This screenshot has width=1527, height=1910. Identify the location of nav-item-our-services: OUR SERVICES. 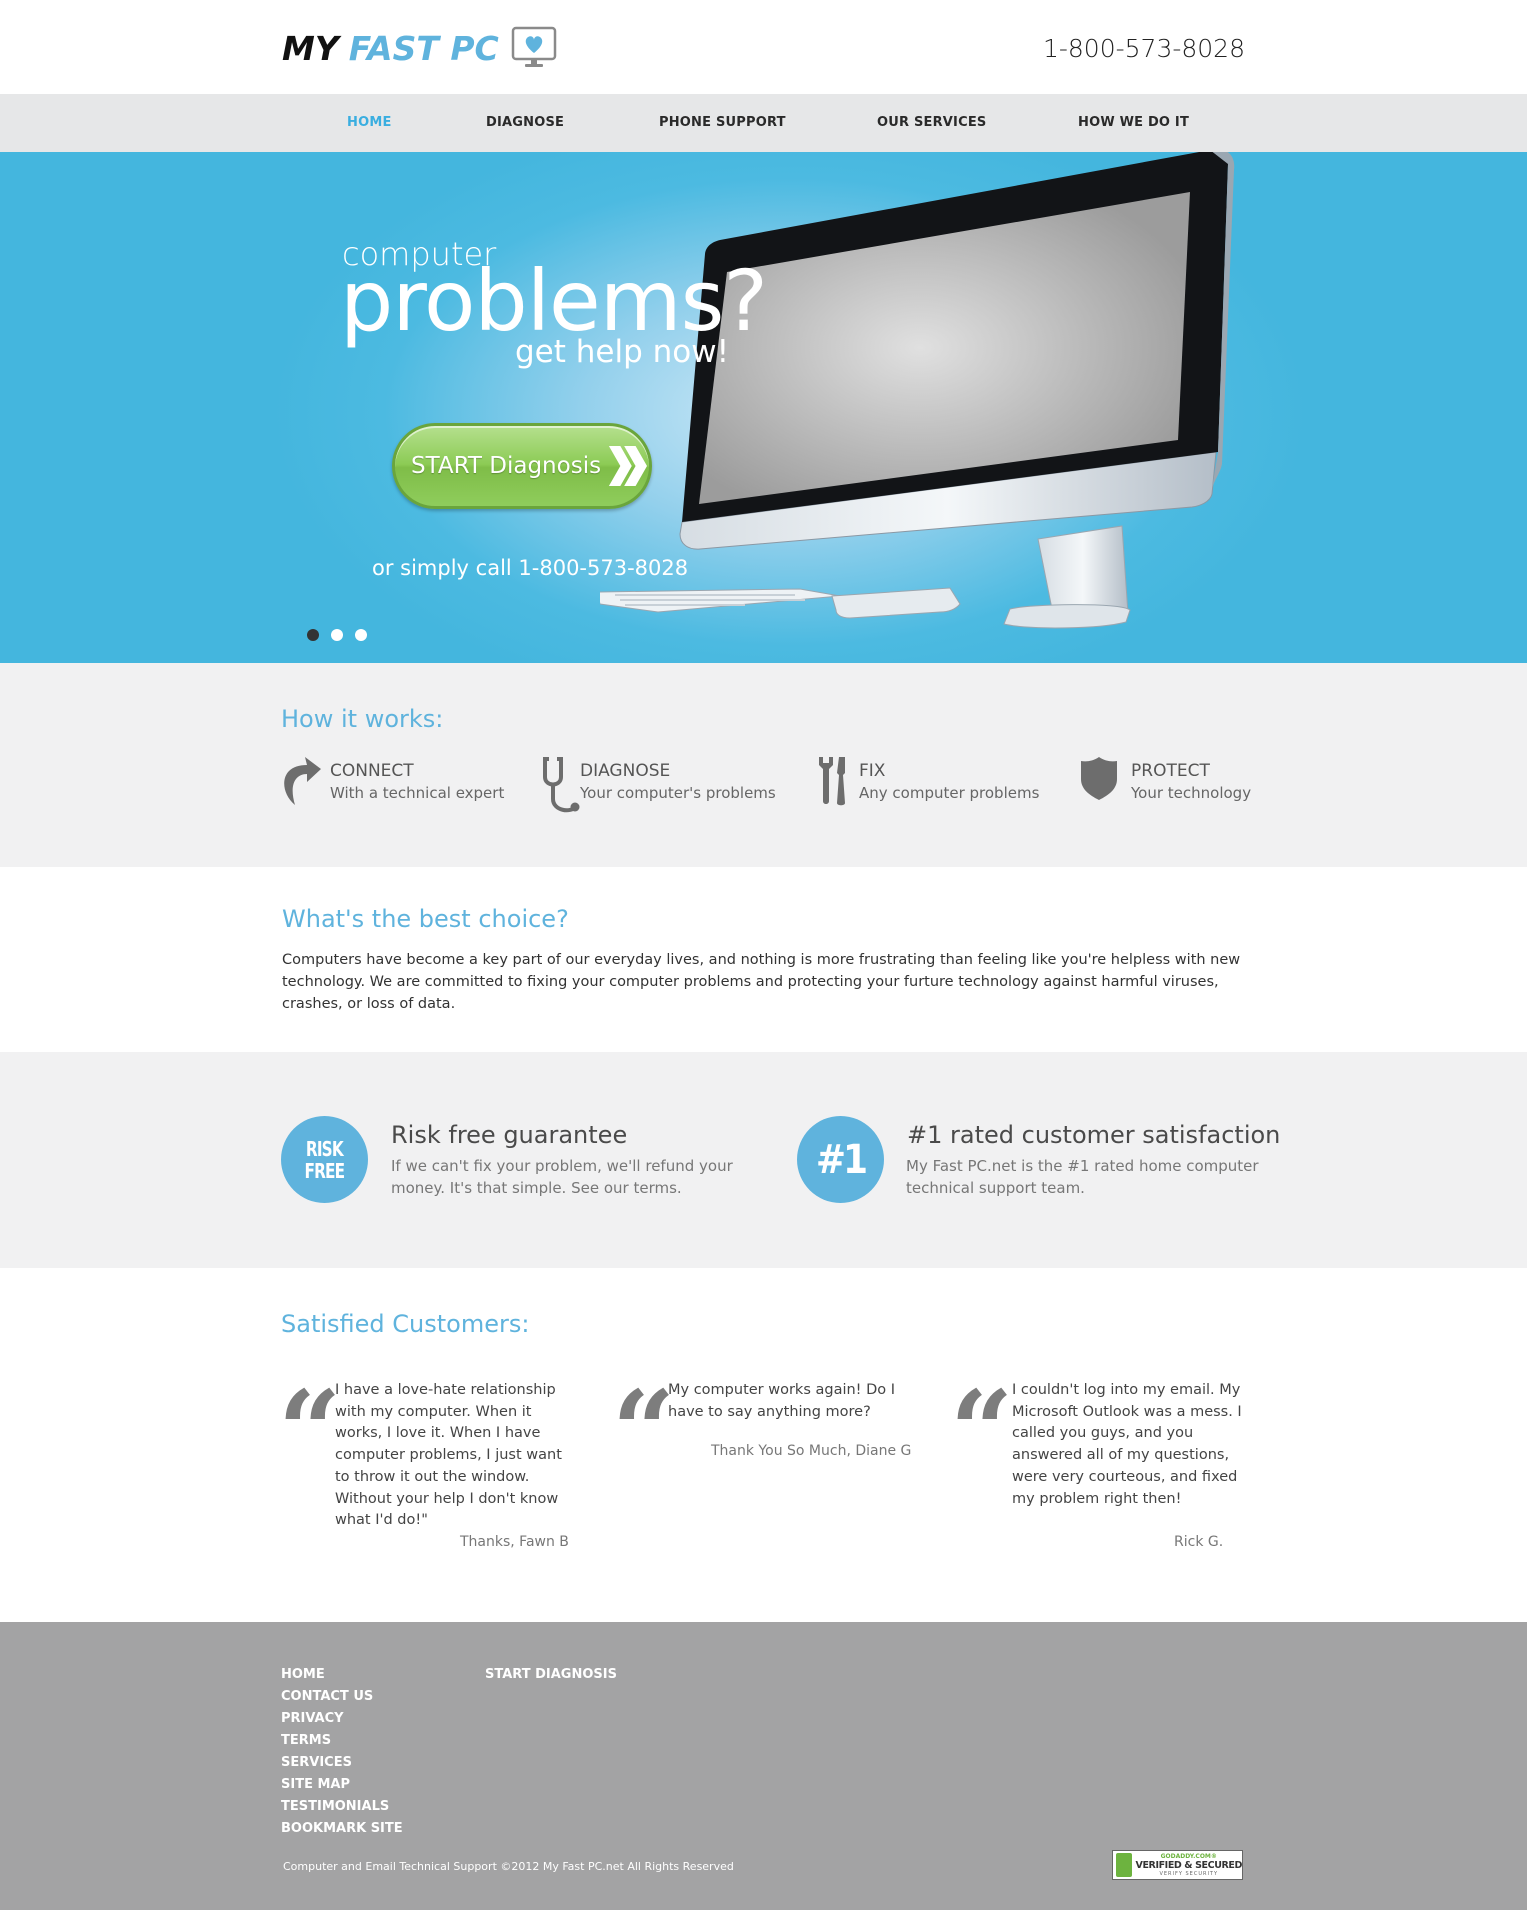
(931, 122).